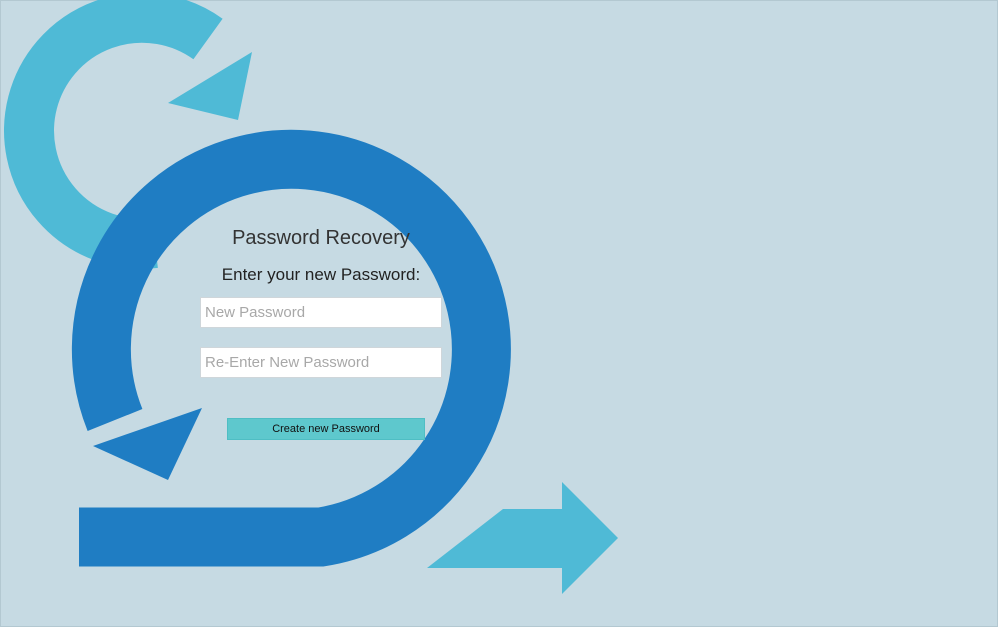 The image size is (998, 627). Describe the element at coordinates (321, 312) in the screenshot. I see `new-password-input` at that location.